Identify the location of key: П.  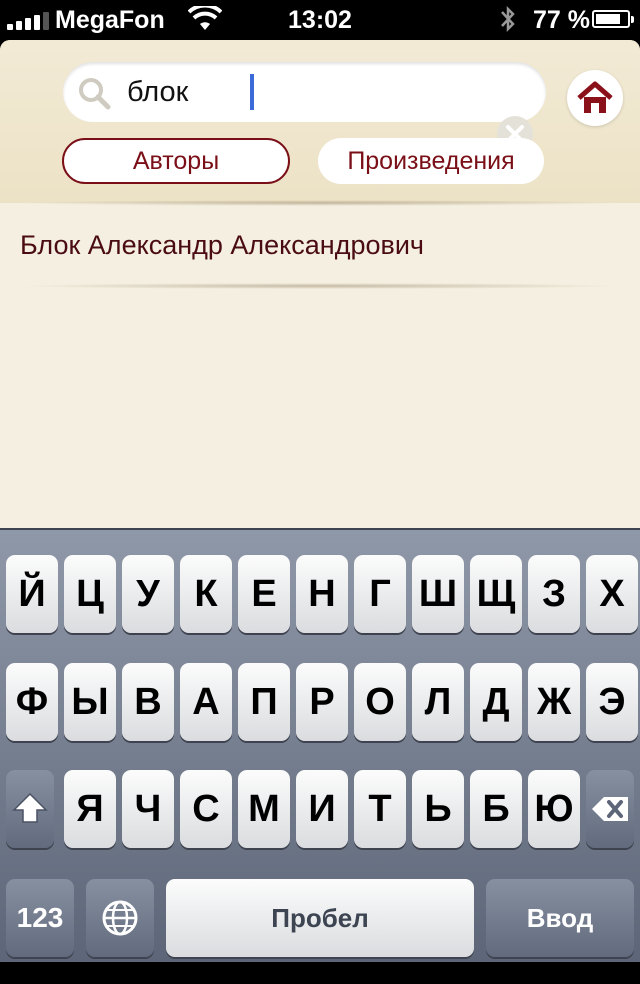
(264, 702).